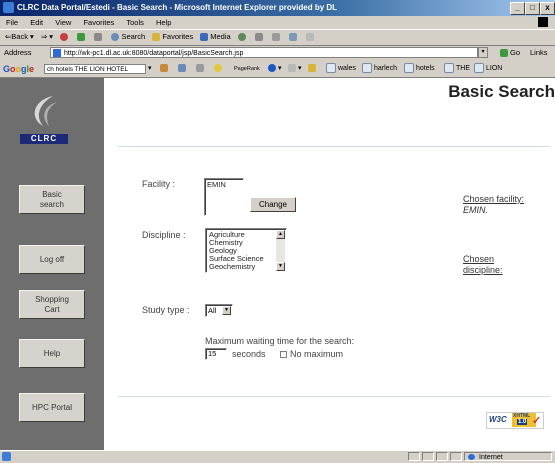 This screenshot has width=555, height=463. Describe the element at coordinates (52, 407) in the screenshot. I see `sidebar-item-hpc-portal: HPC Portal` at that location.